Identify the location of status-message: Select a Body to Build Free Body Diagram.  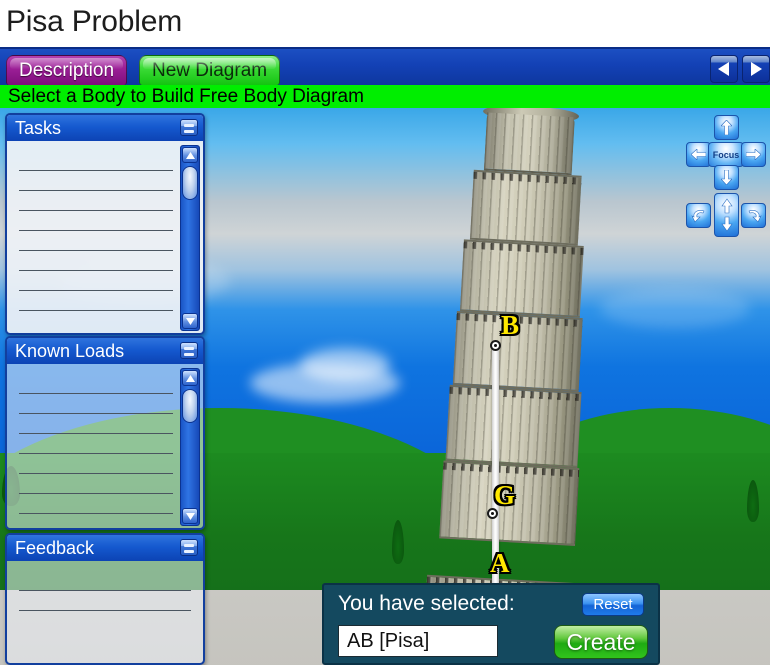
(186, 96).